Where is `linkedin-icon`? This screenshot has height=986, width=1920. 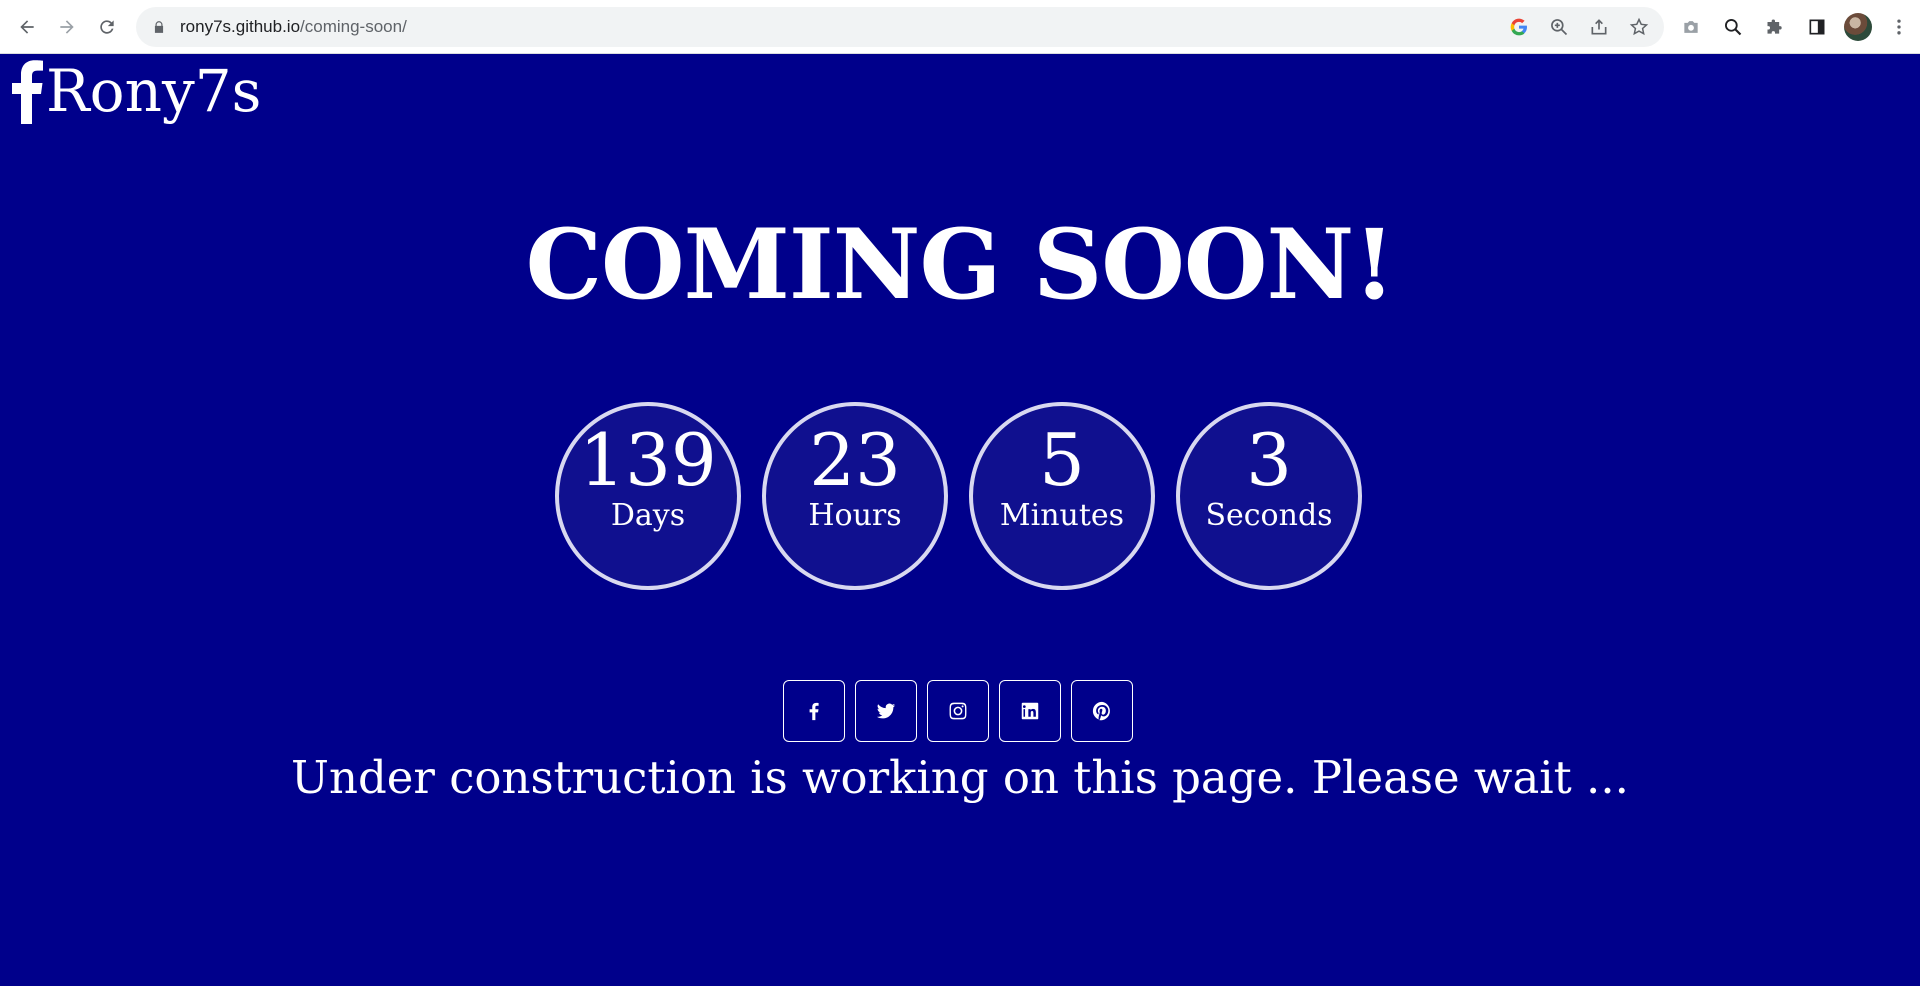 linkedin-icon is located at coordinates (1030, 711).